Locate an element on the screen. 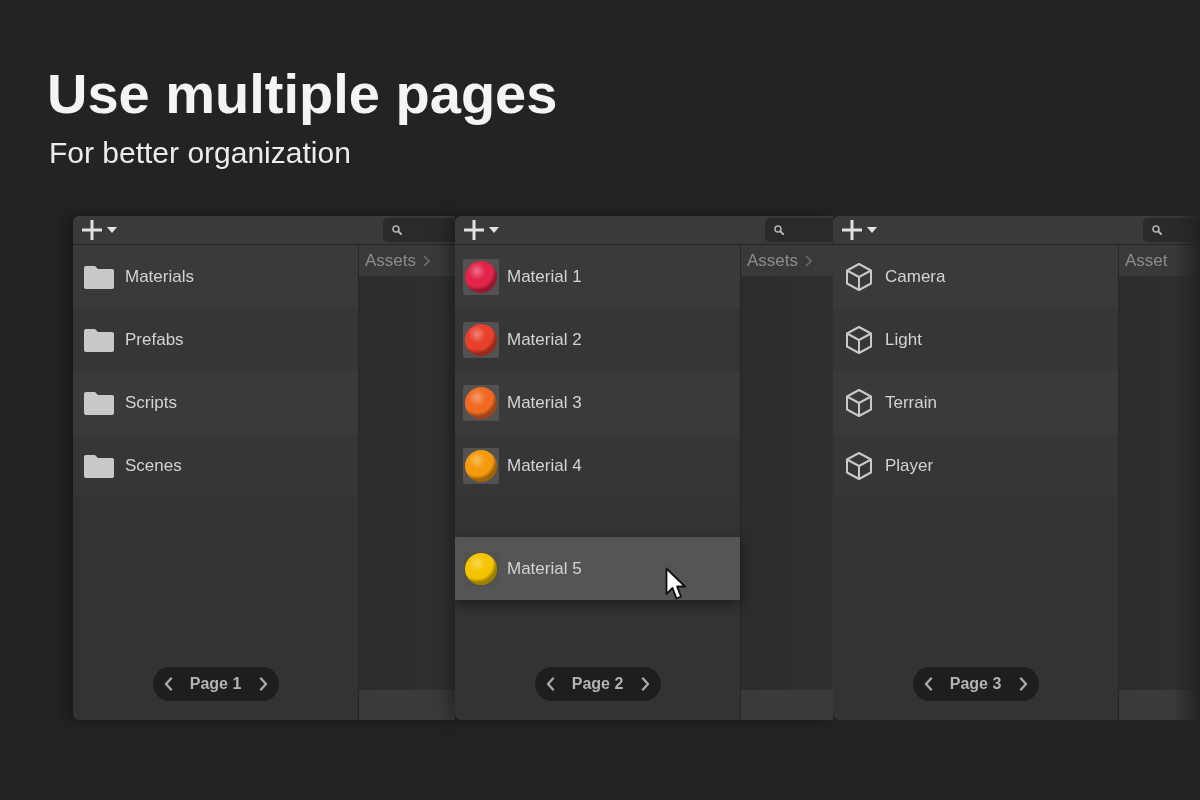  object-row: Terrain is located at coordinates (975, 402).